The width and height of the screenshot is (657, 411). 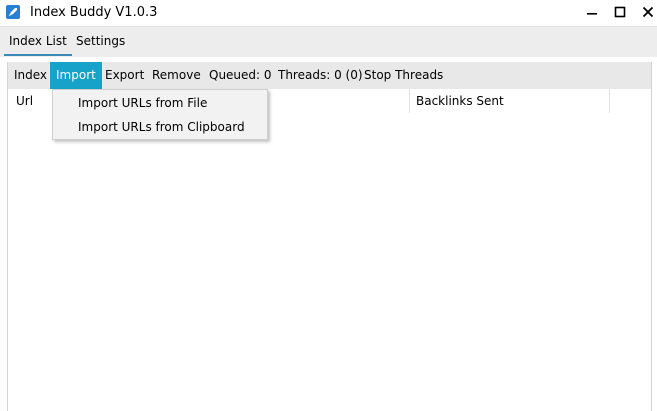 I want to click on menu-item-import-from-clipboard: Import URLs from Clipboard, so click(x=160, y=127).